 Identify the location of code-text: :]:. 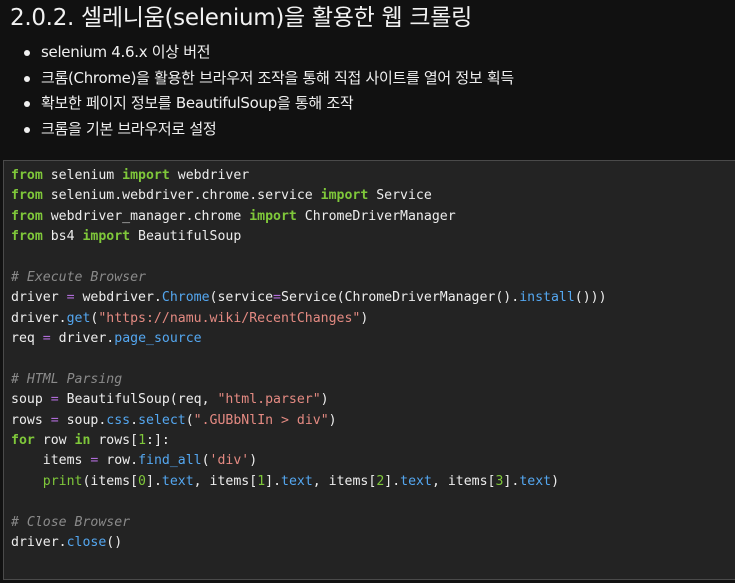
(158, 441).